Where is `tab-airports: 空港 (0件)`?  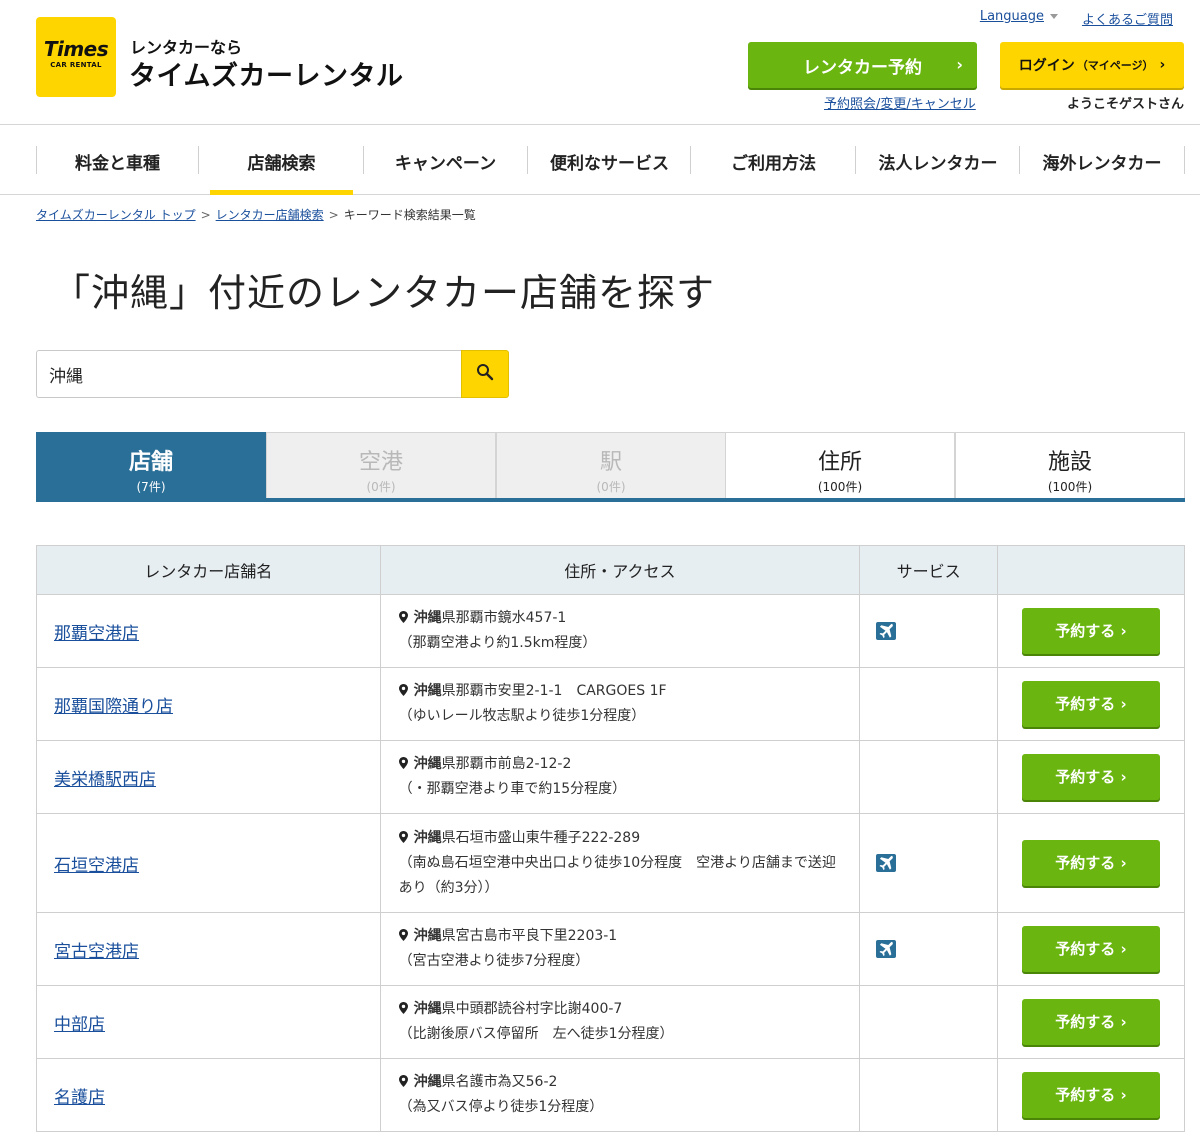 tab-airports: 空港 (0件) is located at coordinates (381, 465).